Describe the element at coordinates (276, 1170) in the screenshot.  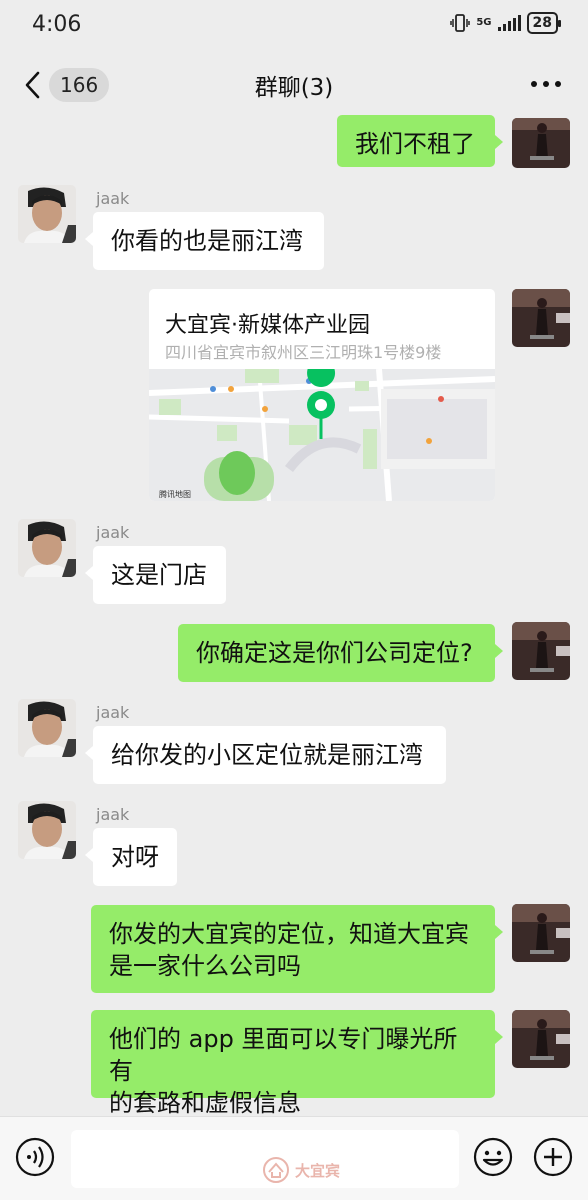
I see `watermark-logo-icon` at that location.